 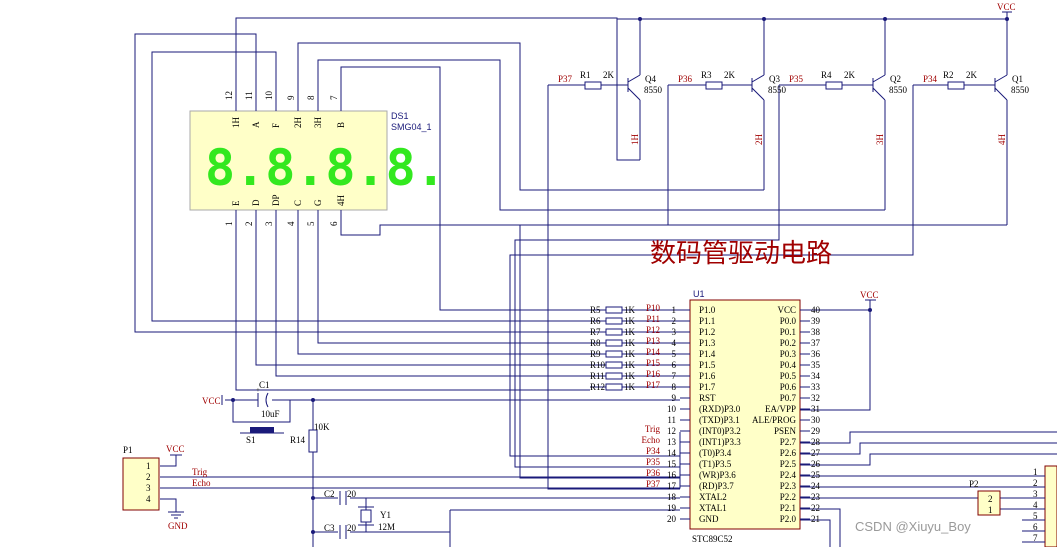 What do you see at coordinates (595, 354) in the screenshot?
I see `seg-res-ref: R9` at bounding box center [595, 354].